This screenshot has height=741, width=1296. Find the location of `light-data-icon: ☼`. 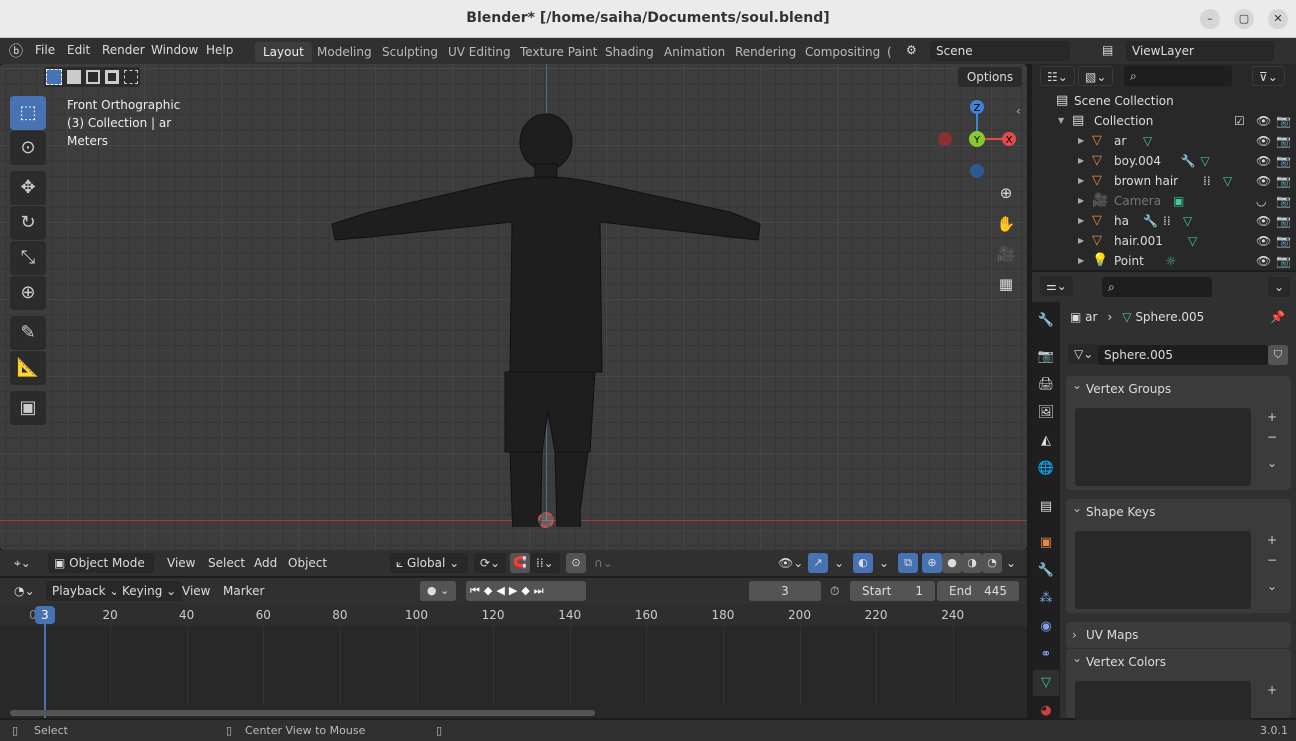

light-data-icon: ☼ is located at coordinates (1171, 261).